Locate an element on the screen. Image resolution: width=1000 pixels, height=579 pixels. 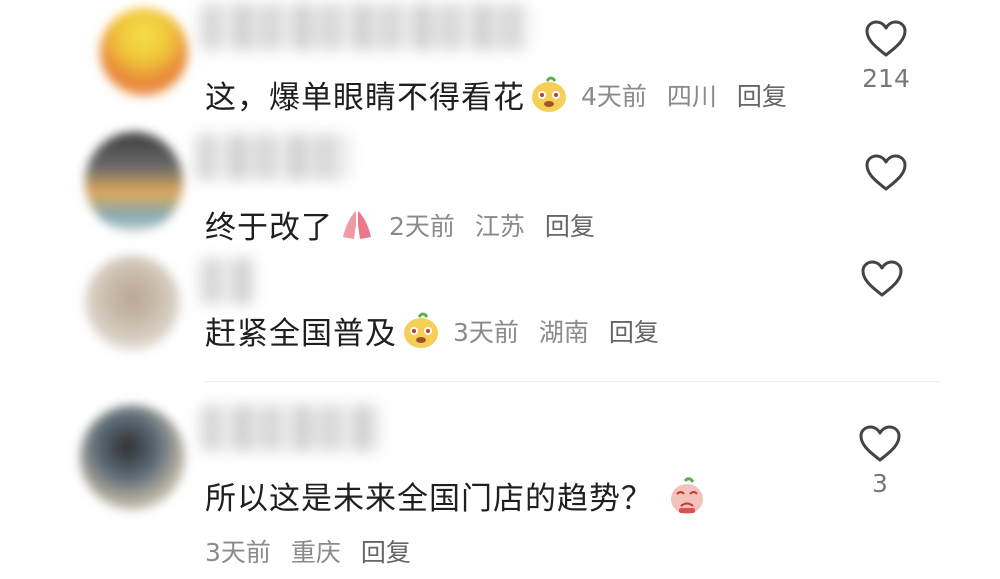
comment-text: 所以这是未来全国门店的趋势？ is located at coordinates (429, 499).